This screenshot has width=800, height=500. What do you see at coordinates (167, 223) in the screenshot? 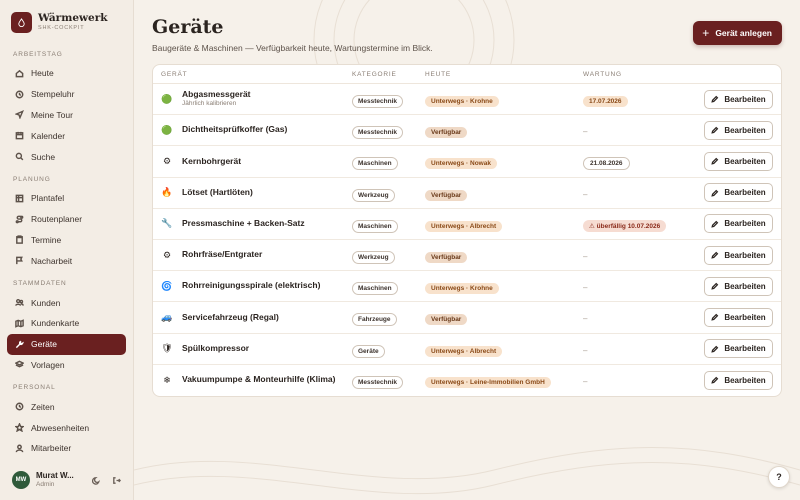
I see `device-icon: 🔧` at bounding box center [167, 223].